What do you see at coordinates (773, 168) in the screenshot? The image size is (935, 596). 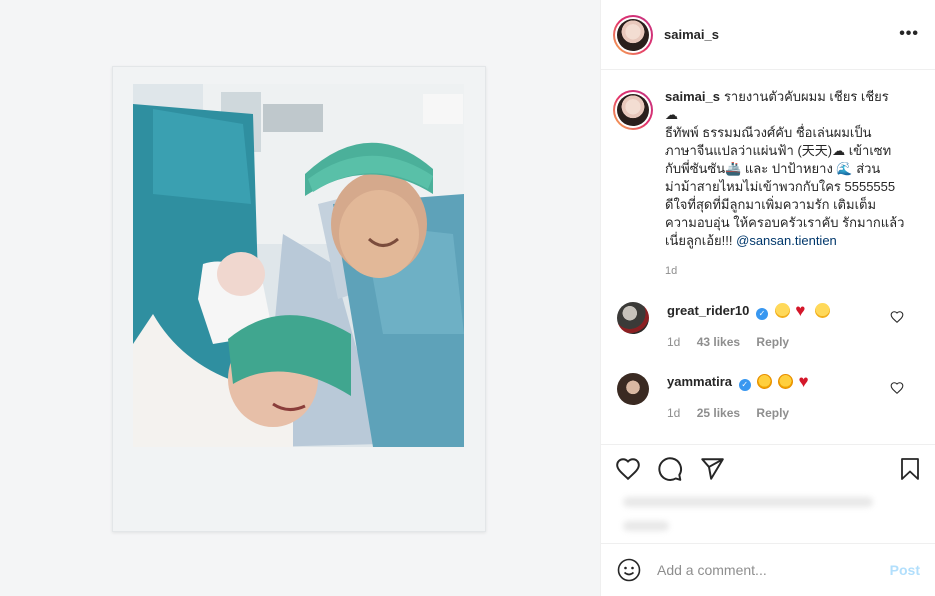 I see `caption-line: กับพี่ซันซัน🚢 และ ปาป้าหยาง 🌊 ส่วน` at bounding box center [773, 168].